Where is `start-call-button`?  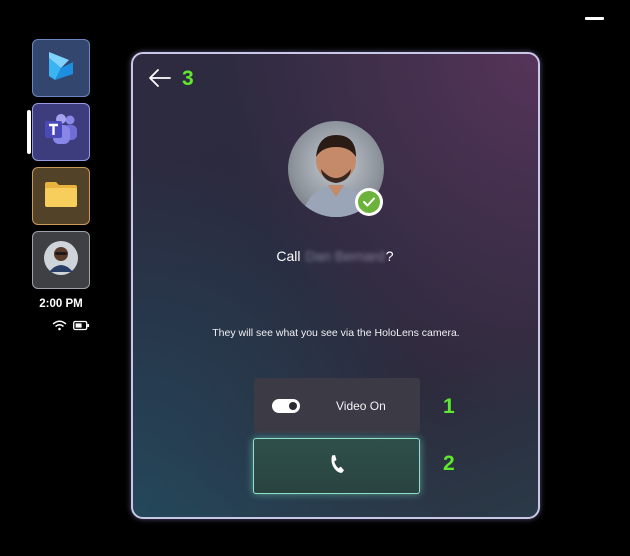 start-call-button is located at coordinates (336, 466).